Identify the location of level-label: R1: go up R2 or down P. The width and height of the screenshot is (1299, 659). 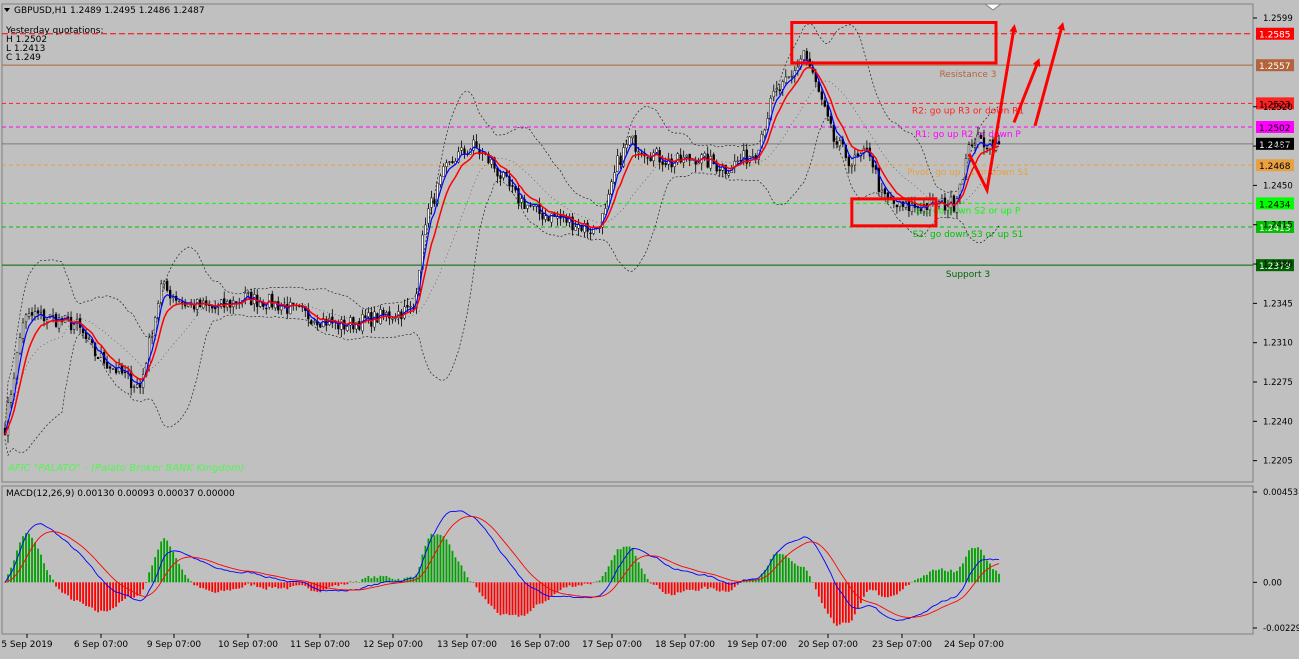
(968, 135).